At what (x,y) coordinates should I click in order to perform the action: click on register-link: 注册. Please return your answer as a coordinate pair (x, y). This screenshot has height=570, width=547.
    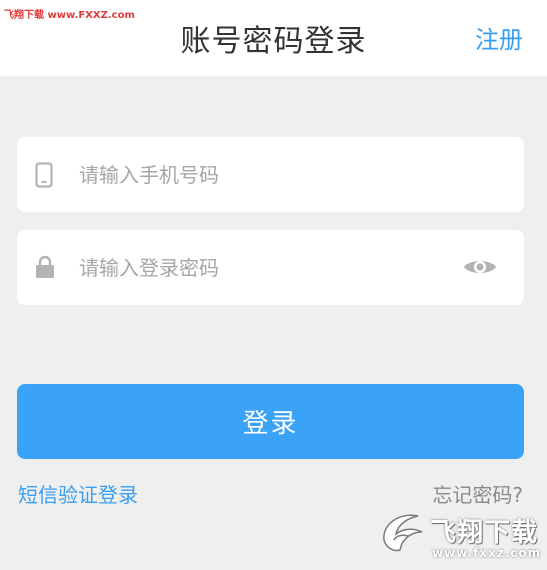
    Looking at the image, I should click on (499, 37).